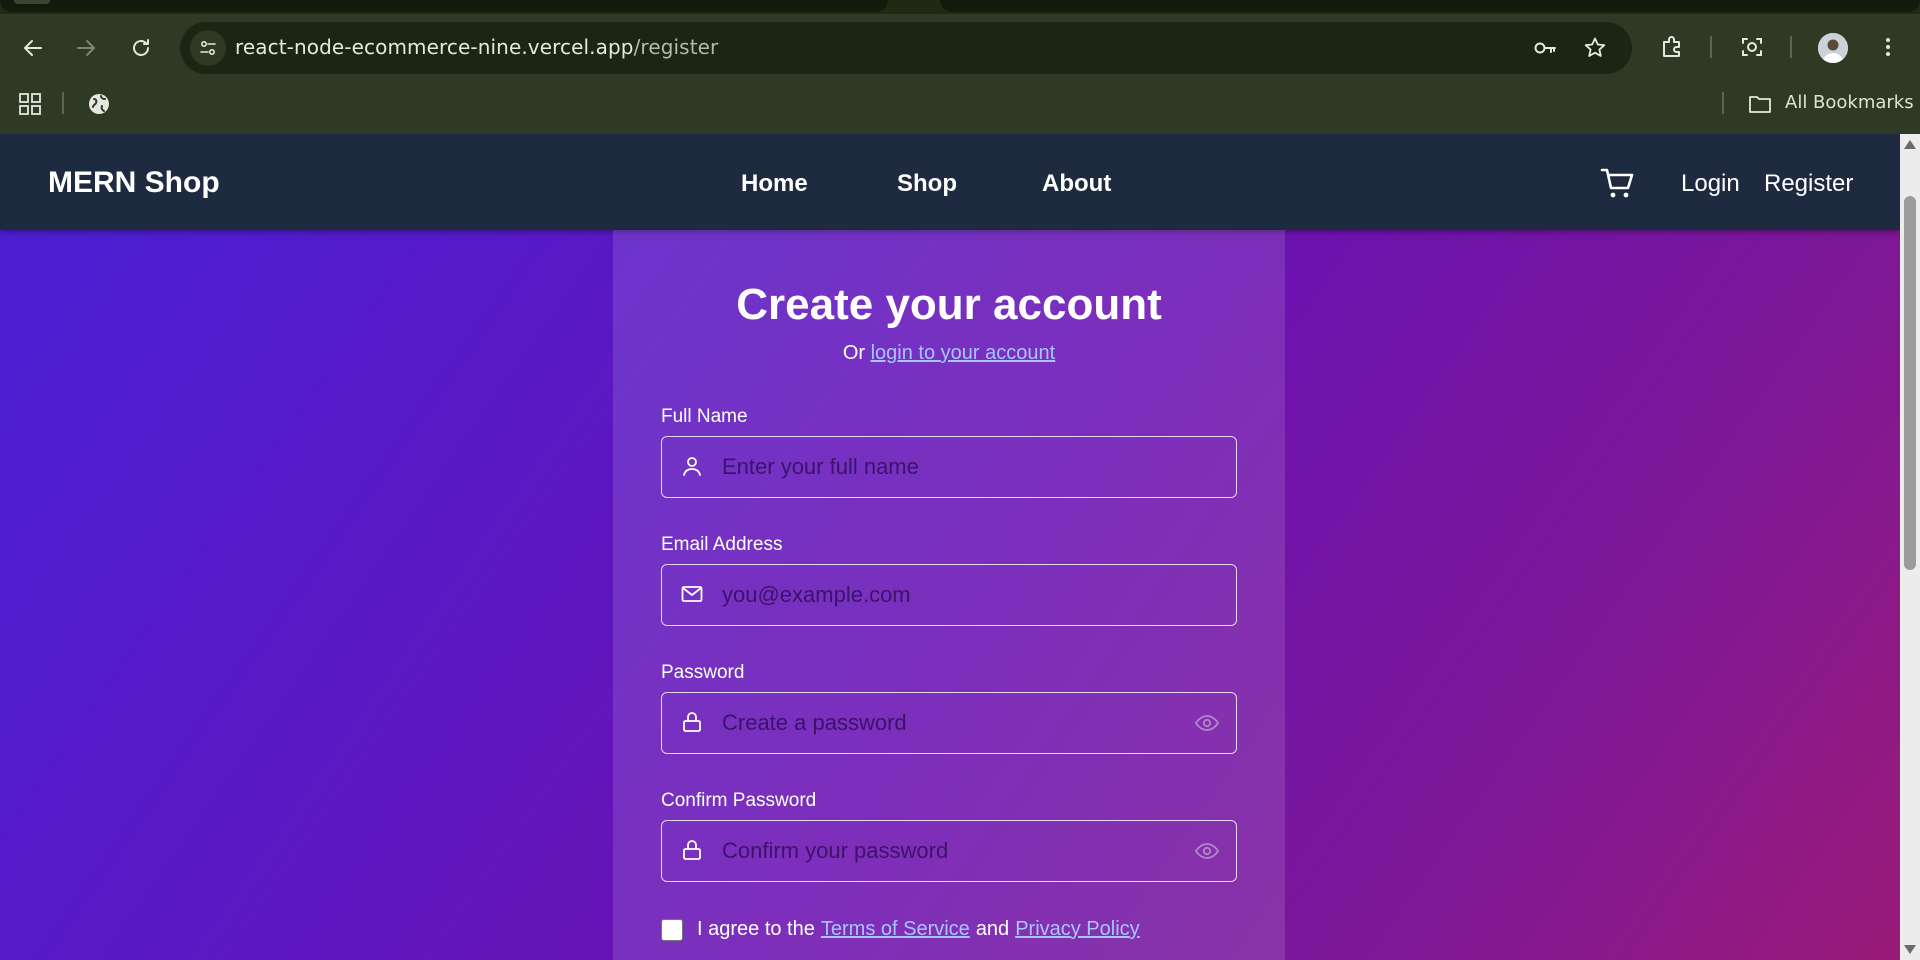 The height and width of the screenshot is (960, 1920). Describe the element at coordinates (134, 183) in the screenshot. I see `site-brand: MERN Shop` at that location.